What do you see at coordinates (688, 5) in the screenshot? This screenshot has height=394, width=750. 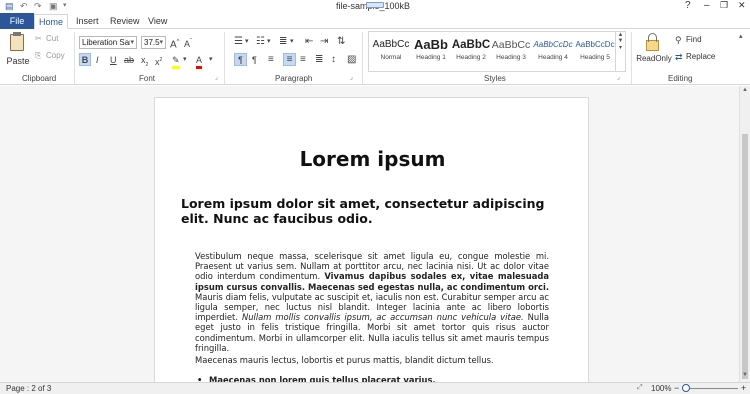 I see `help-button: ?` at bounding box center [688, 5].